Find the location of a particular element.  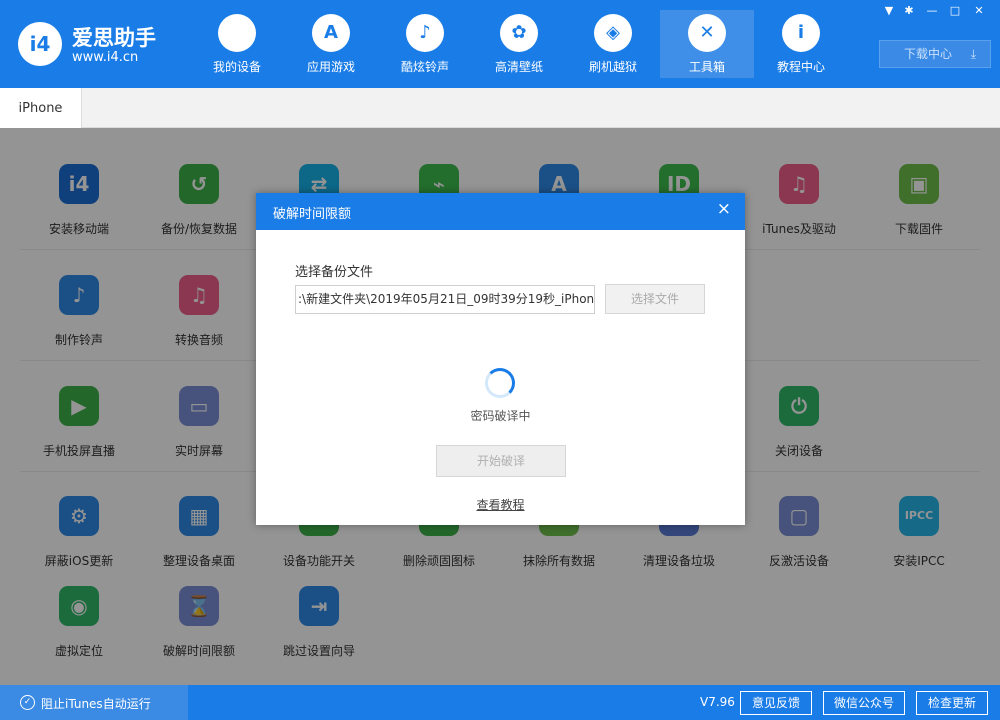

block-itunes-label: 阻止iTunes自动运行 is located at coordinates (96, 704).